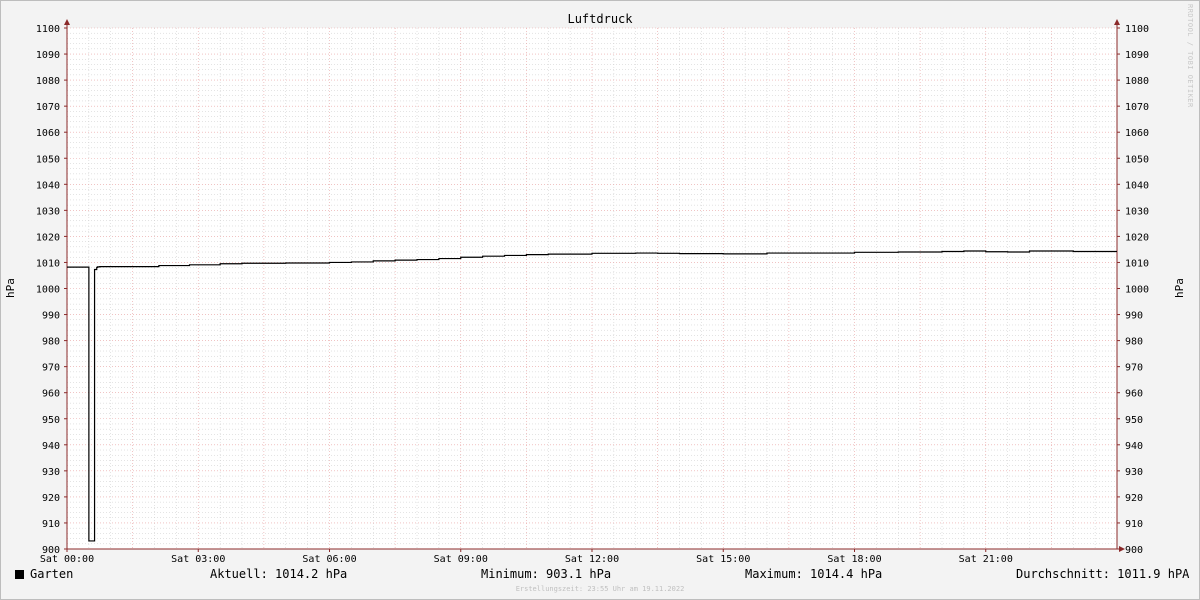 This screenshot has height=600, width=1200. Describe the element at coordinates (51, 420) in the screenshot. I see `y-tick-label-left: 950` at that location.